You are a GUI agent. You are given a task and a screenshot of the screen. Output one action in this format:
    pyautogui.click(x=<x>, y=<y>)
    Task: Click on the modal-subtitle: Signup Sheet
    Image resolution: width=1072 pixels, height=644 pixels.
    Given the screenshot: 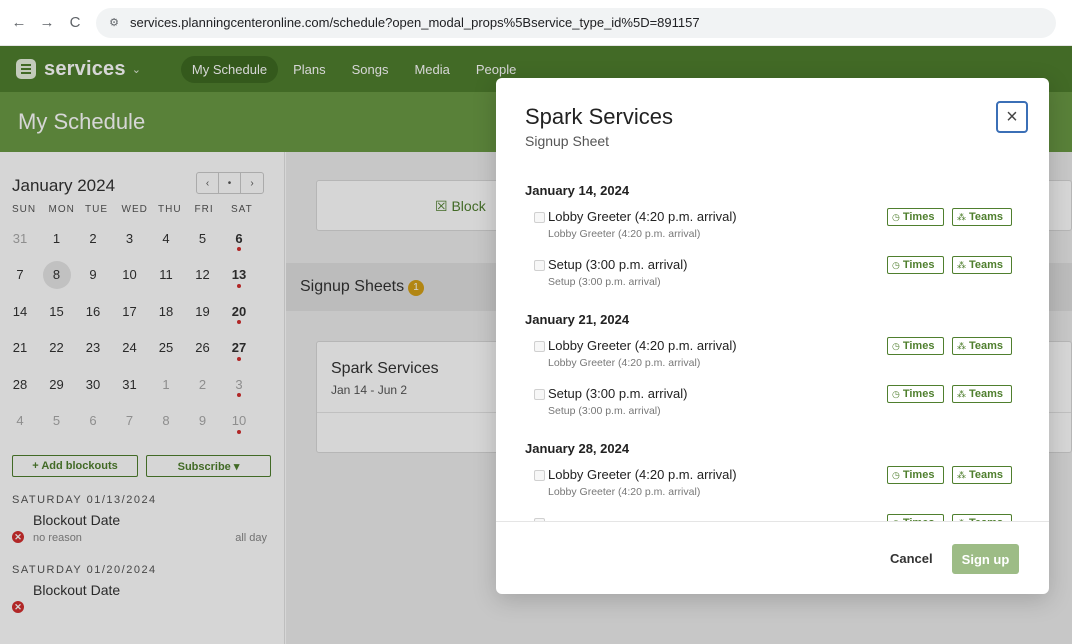 What is the action you would take?
    pyautogui.click(x=567, y=141)
    